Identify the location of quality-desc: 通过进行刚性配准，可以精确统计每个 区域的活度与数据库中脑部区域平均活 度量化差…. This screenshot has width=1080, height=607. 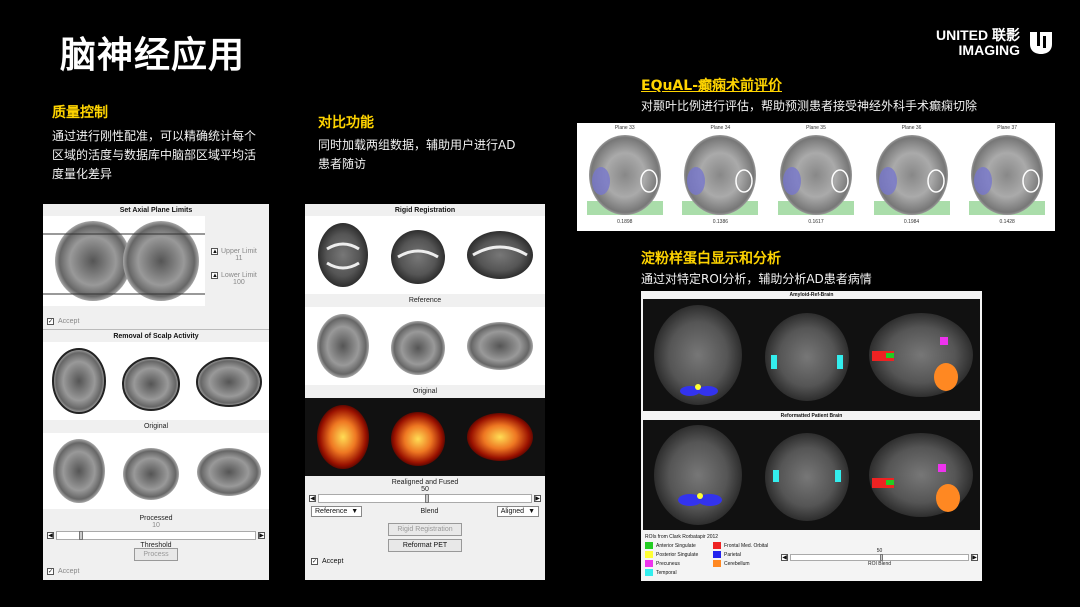
(154, 155).